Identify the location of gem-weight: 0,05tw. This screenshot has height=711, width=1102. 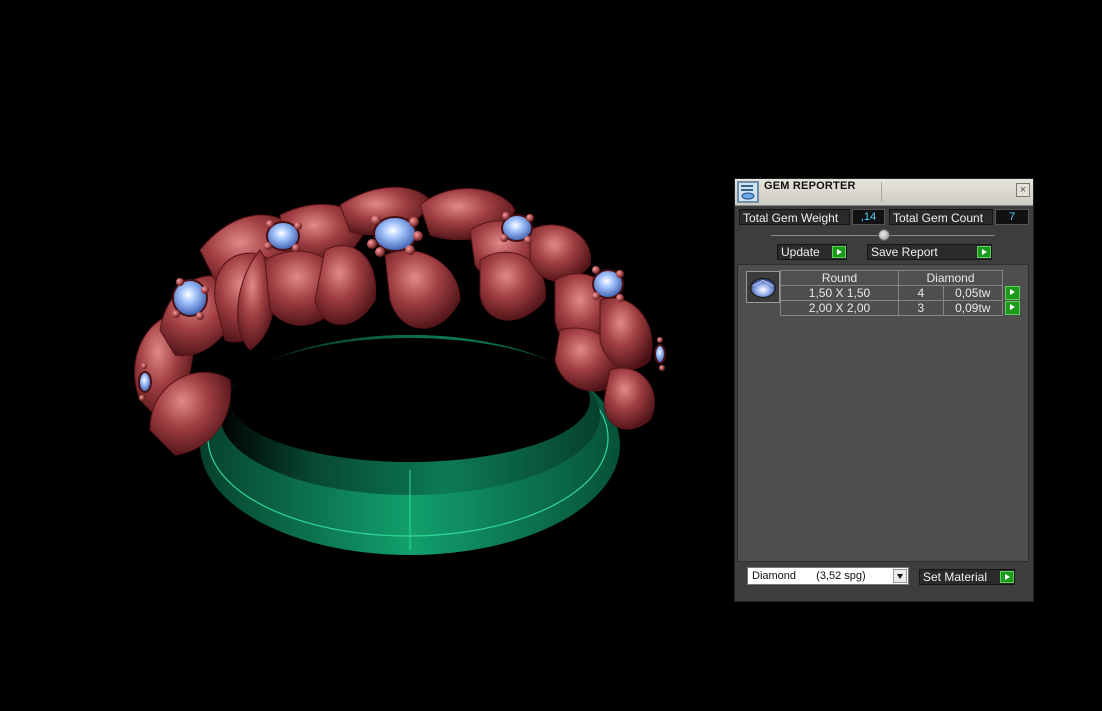
(973, 293).